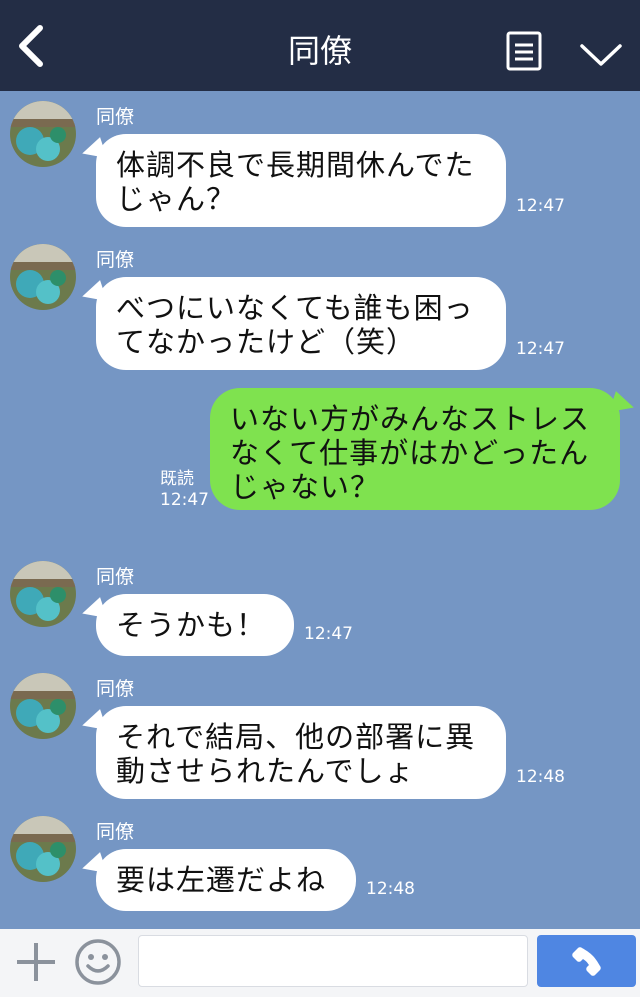 Image resolution: width=640 pixels, height=997 pixels. I want to click on message-bubble: そうかも！, so click(195, 625).